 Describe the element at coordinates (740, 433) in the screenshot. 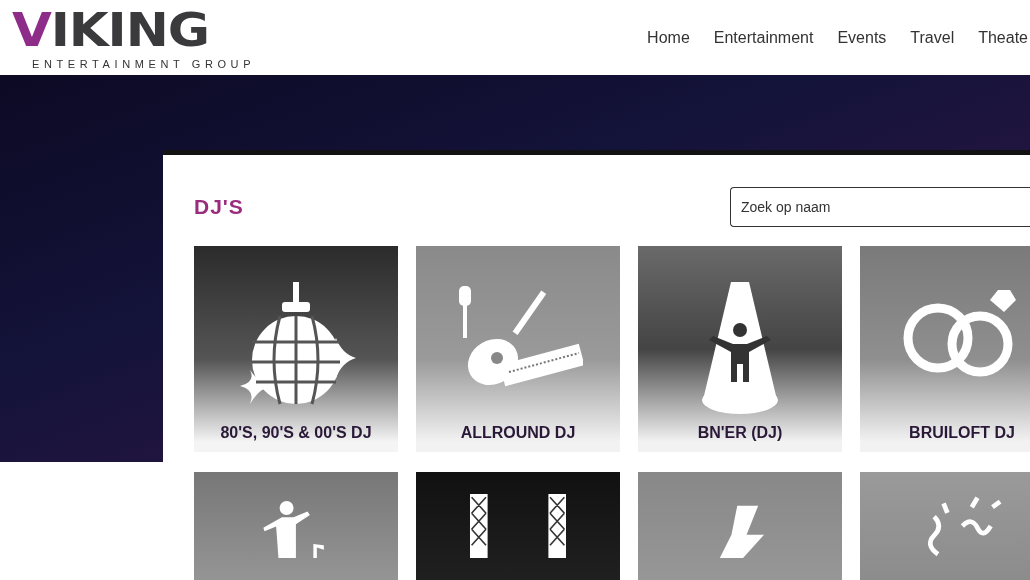

I see `category-label: BN'ER (DJ)` at that location.